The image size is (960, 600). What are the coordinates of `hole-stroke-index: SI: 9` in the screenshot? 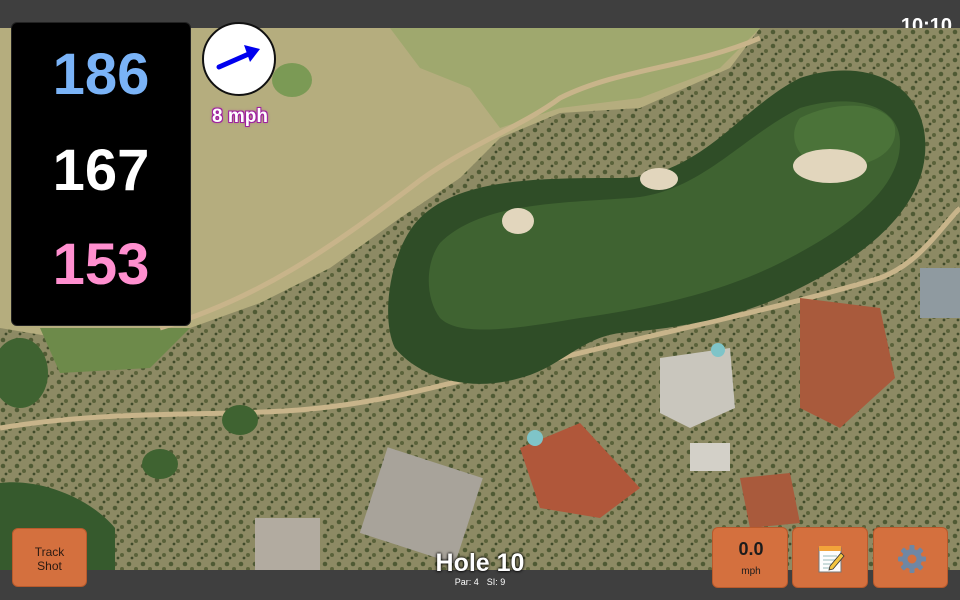 It's located at (496, 582).